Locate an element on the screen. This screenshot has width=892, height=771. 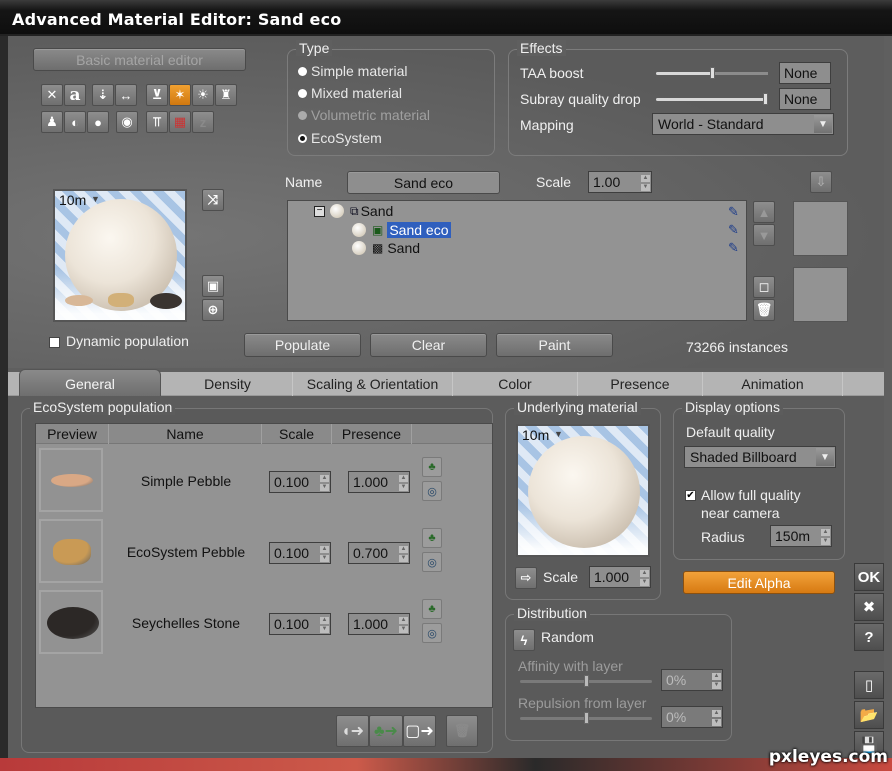
cube-view-icon: ▣ is located at coordinates (213, 286).